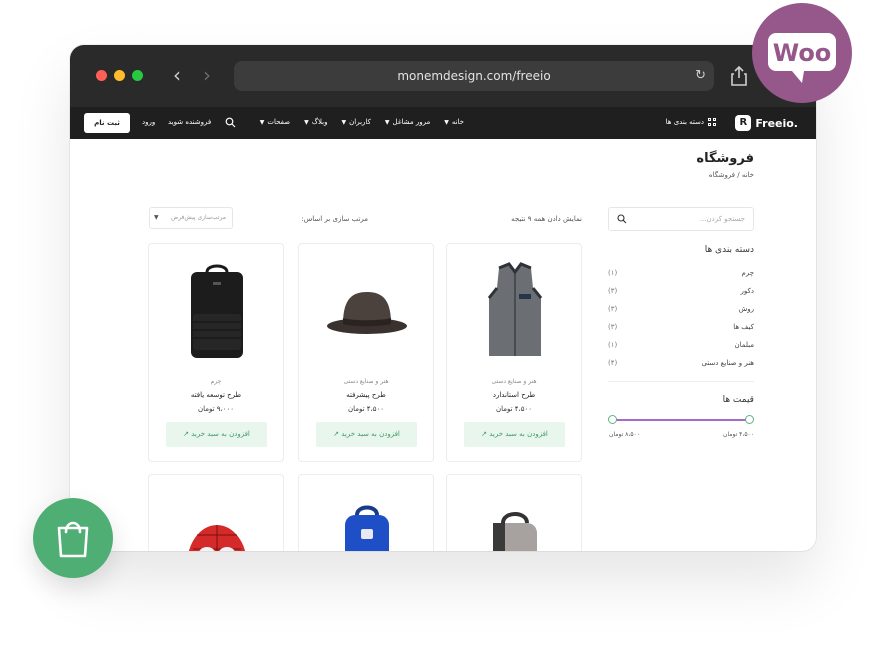 This screenshot has width=886, height=648. Describe the element at coordinates (216, 409) in the screenshot. I see `product-price: ۹،۰۰۰ تومان` at that location.